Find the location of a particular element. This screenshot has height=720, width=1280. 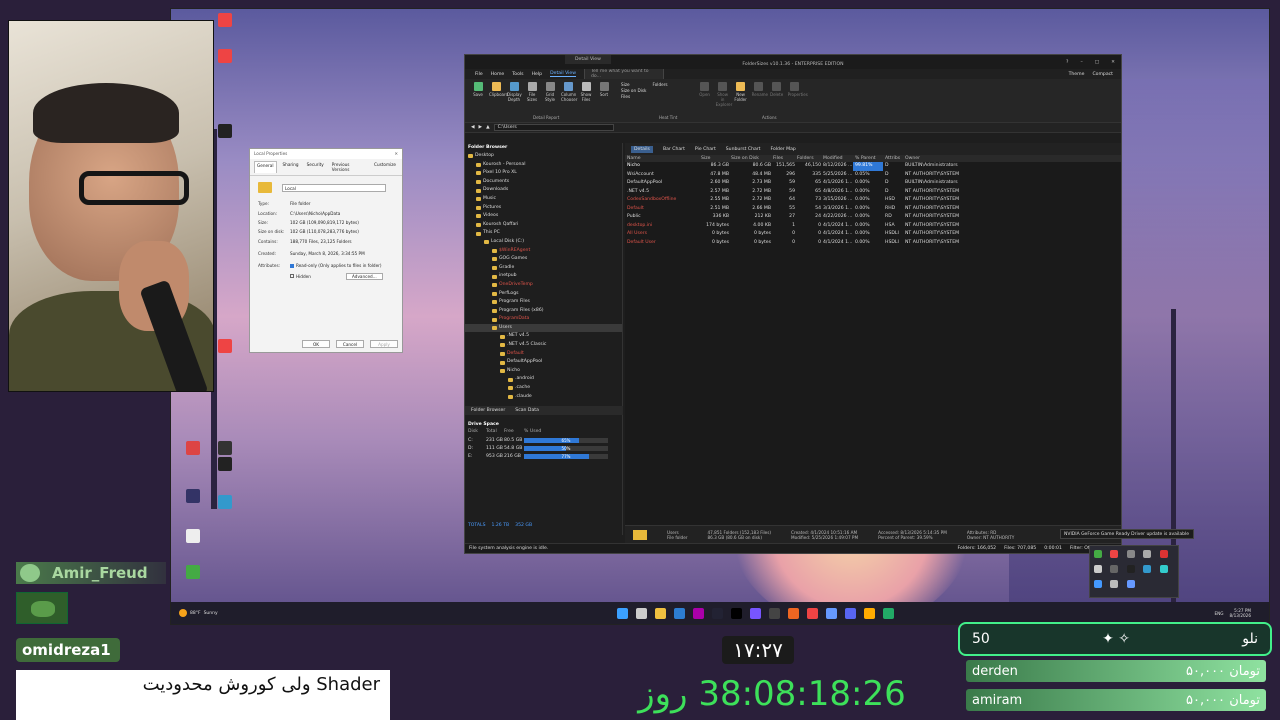

tab-sunburst-chart: Sunburst Chart is located at coordinates (743, 149).